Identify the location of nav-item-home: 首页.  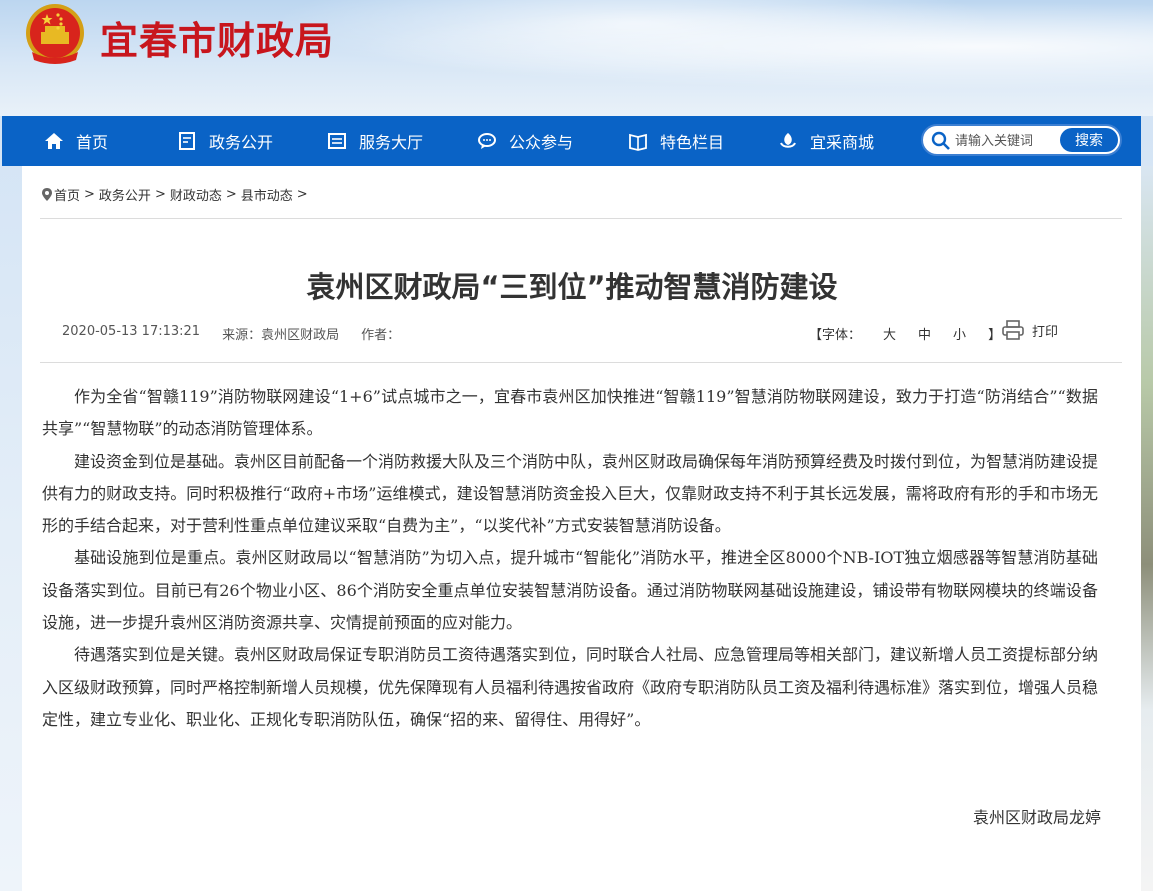
(76, 141).